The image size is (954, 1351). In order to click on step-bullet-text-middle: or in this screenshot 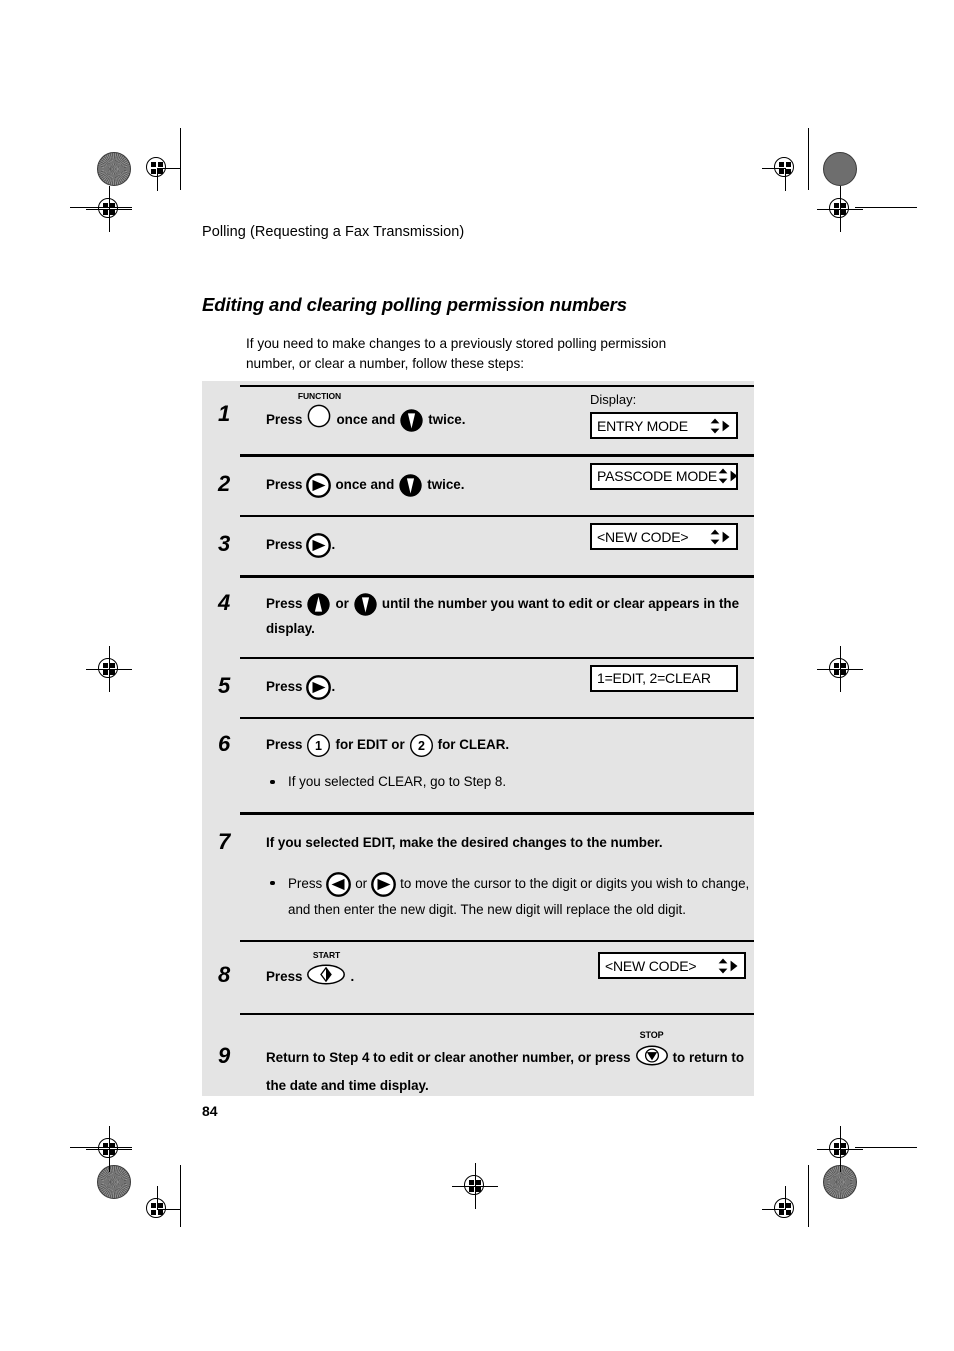, I will do `click(361, 883)`.